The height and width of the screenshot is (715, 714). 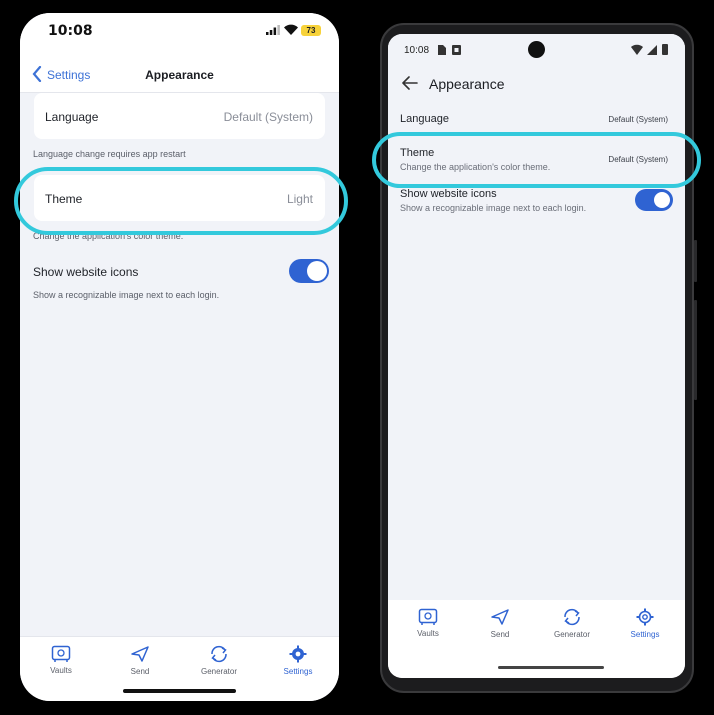 What do you see at coordinates (536, 84) in the screenshot?
I see `android-app-bar: Appearance` at bounding box center [536, 84].